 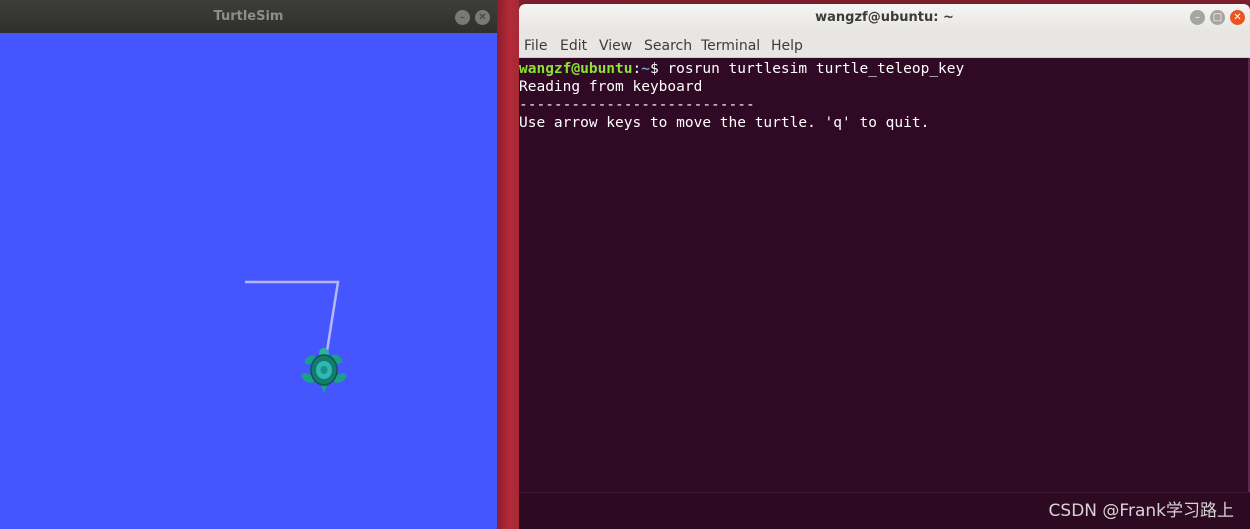 What do you see at coordinates (637, 105) in the screenshot?
I see `output-line: ---------------------------` at bounding box center [637, 105].